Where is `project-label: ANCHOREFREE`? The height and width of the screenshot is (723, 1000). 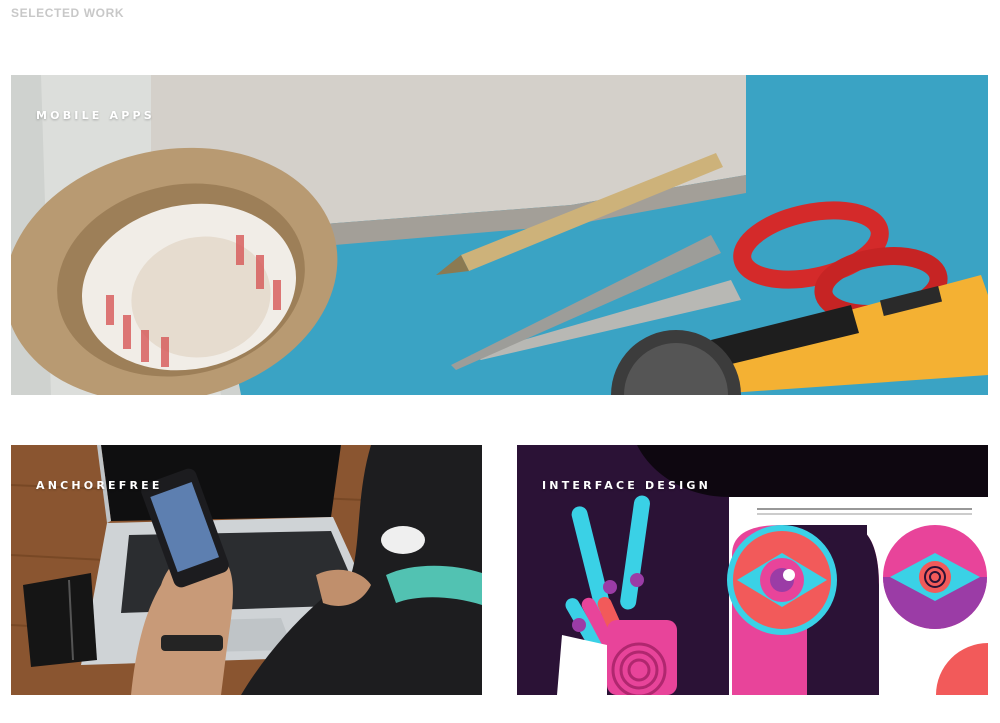
project-label: ANCHOREFREE is located at coordinates (99, 485).